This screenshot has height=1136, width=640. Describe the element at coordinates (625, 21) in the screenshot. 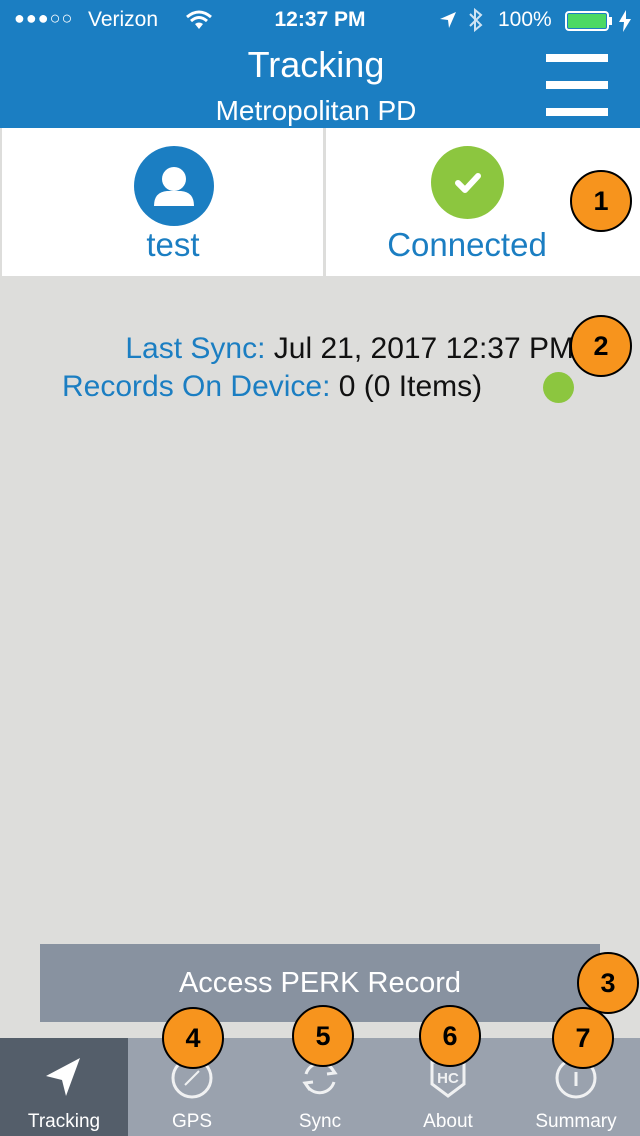

I see `charging-icon` at that location.